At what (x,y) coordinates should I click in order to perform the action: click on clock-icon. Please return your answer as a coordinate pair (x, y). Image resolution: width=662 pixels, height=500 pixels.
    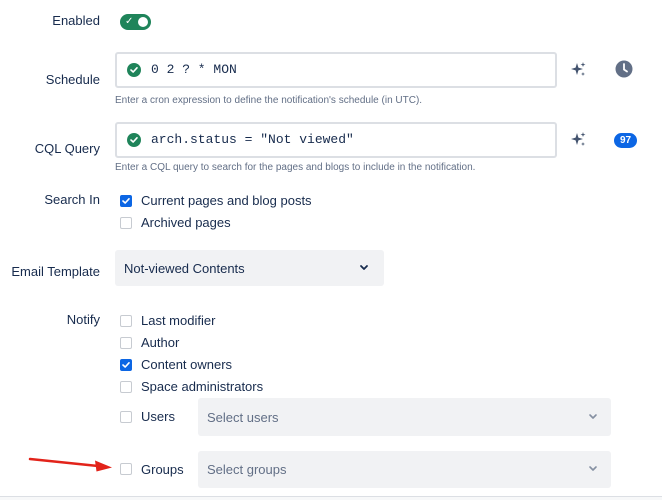
    Looking at the image, I should click on (624, 69).